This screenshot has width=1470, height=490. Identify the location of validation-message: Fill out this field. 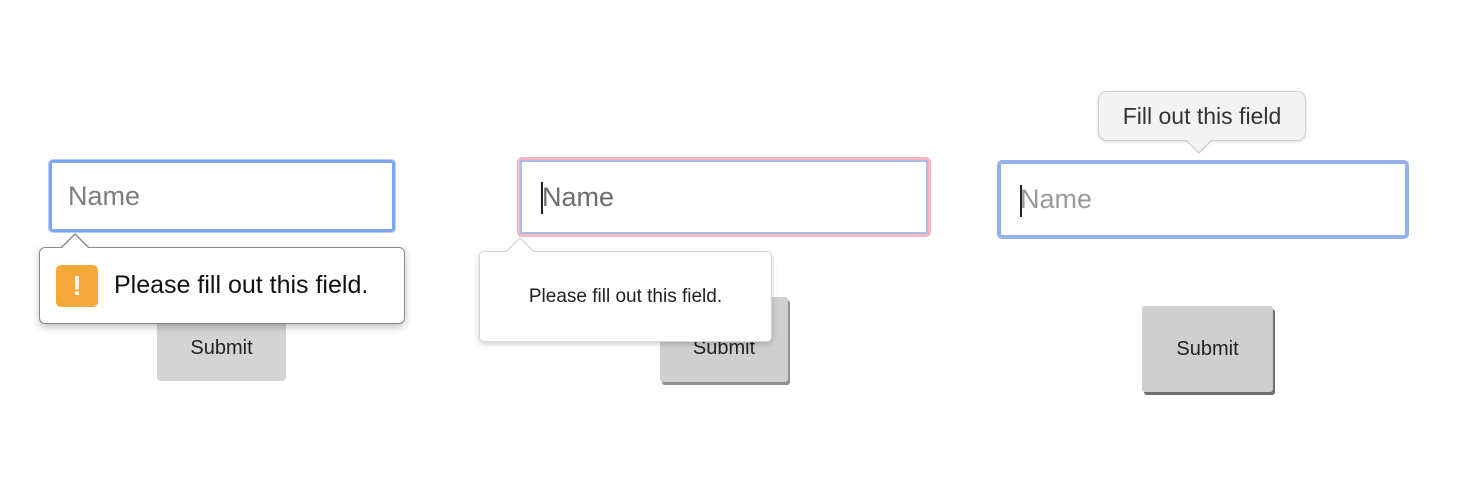
(1202, 115).